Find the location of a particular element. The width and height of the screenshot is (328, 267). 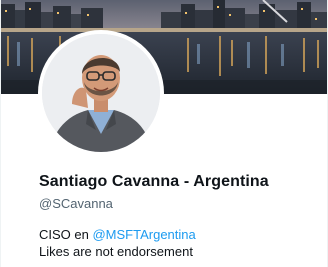

bio-mention-link: @MSFTArgentina is located at coordinates (143, 234).